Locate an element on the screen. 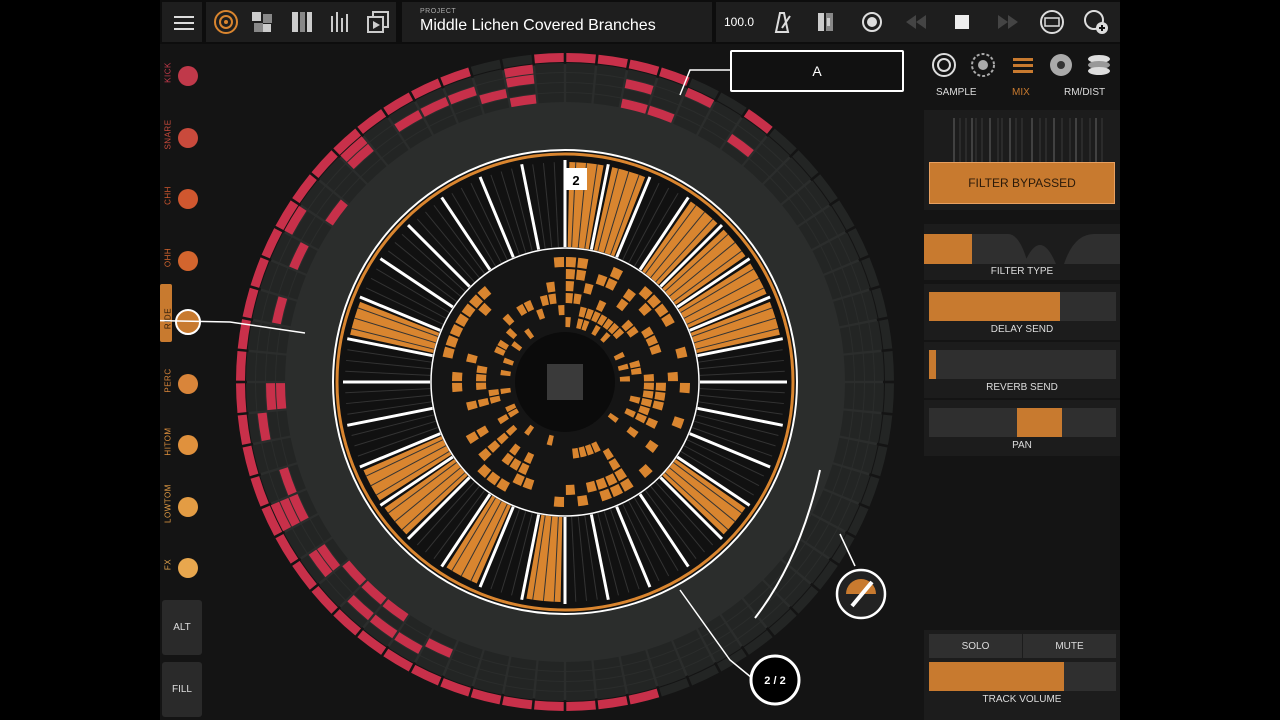 The width and height of the screenshot is (1280, 720). mix-icon is located at coordinates (1023, 65).